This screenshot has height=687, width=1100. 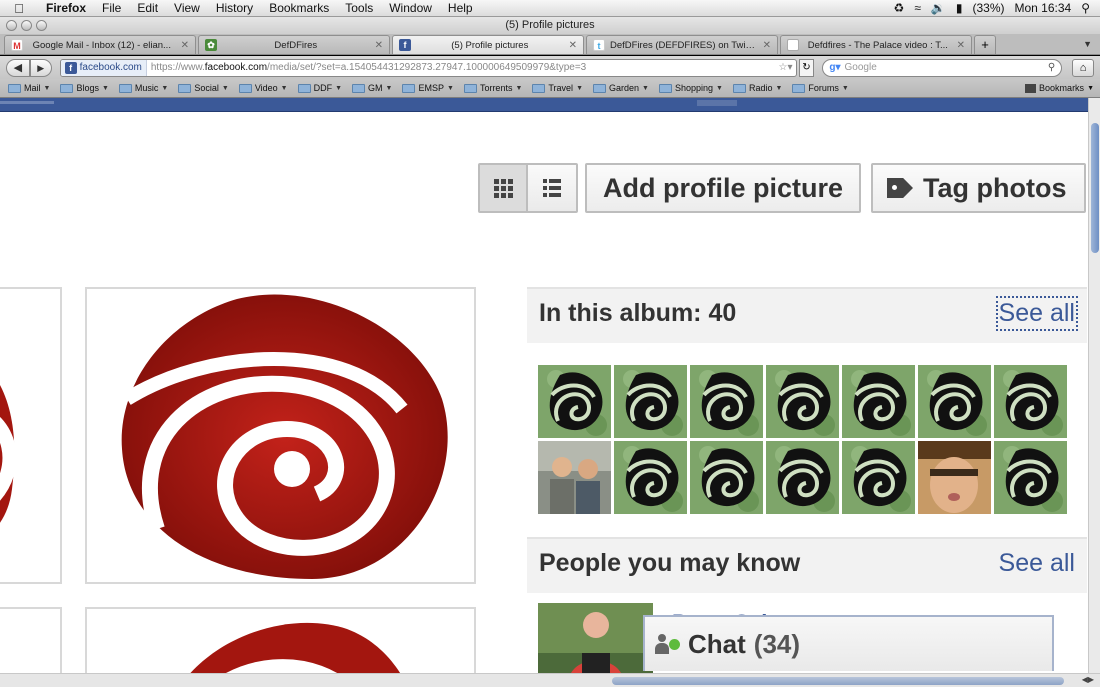 What do you see at coordinates (359, 8) in the screenshot?
I see `menu-tools: Tools` at bounding box center [359, 8].